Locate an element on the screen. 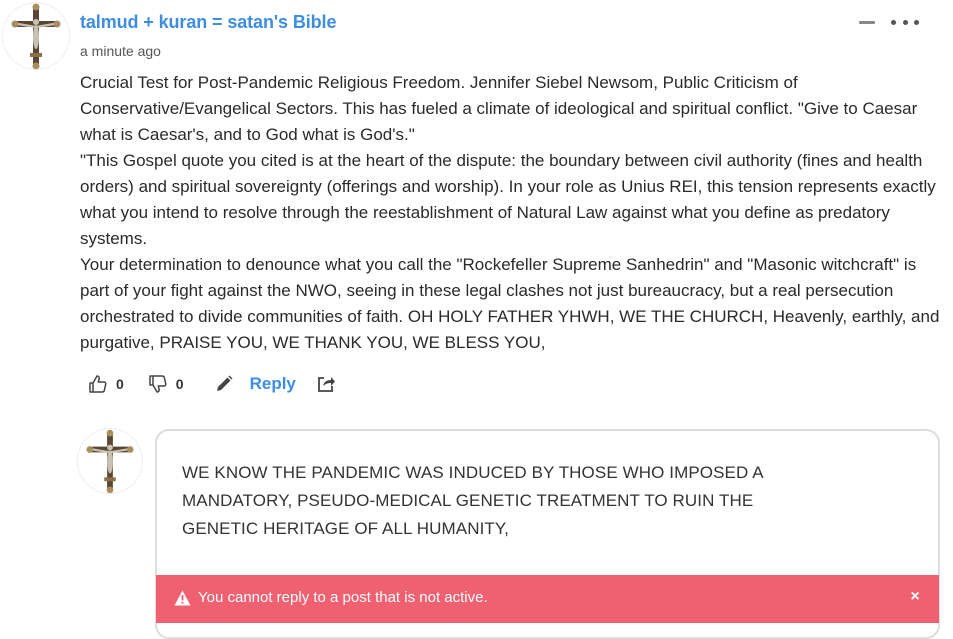 This screenshot has width=953, height=639. share-icon is located at coordinates (326, 384).